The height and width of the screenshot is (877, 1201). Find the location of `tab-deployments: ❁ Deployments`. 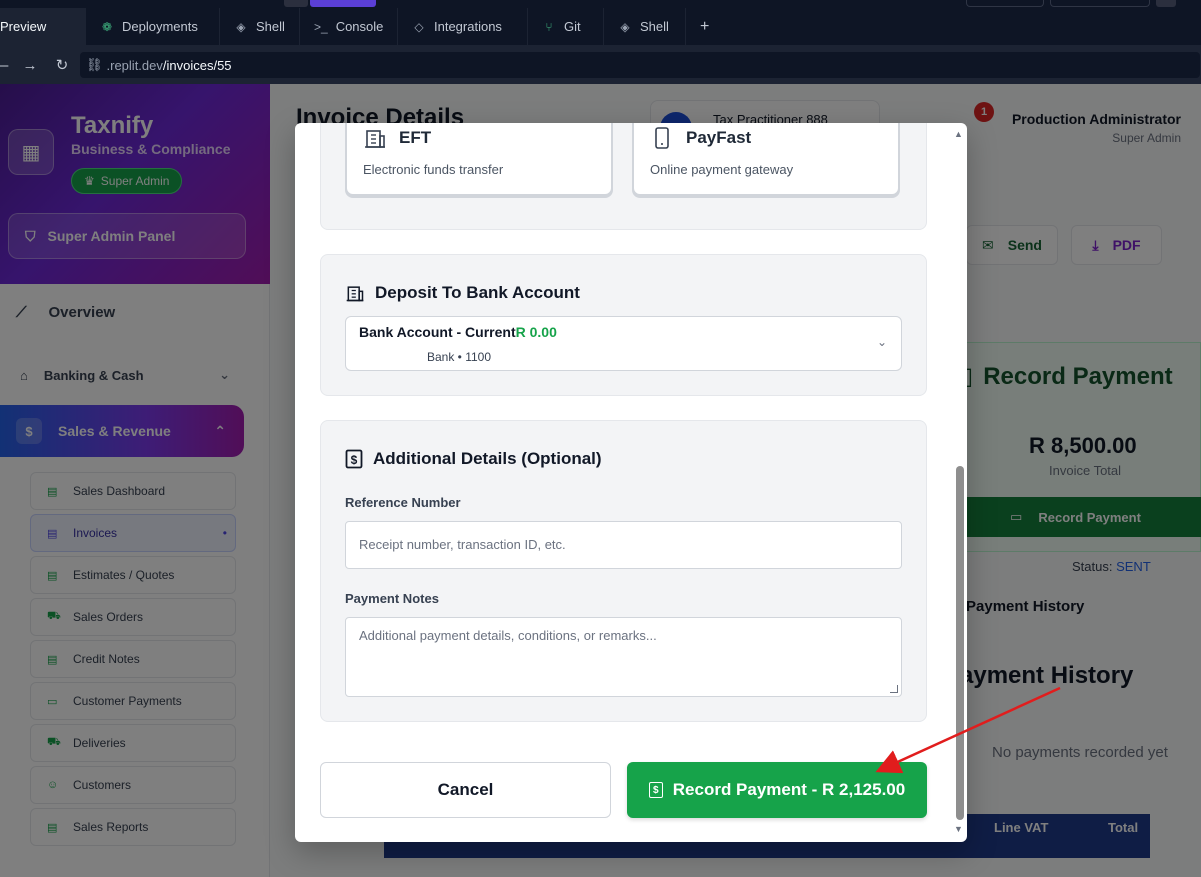

tab-deployments: ❁ Deployments is located at coordinates (153, 26).